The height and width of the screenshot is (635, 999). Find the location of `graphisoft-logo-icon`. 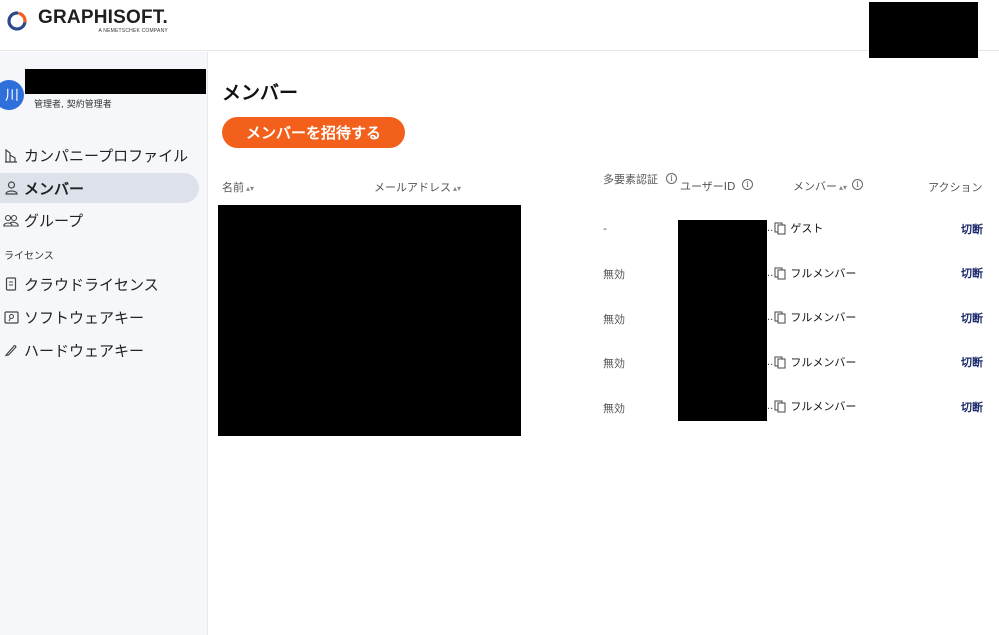

graphisoft-logo-icon is located at coordinates (17, 21).